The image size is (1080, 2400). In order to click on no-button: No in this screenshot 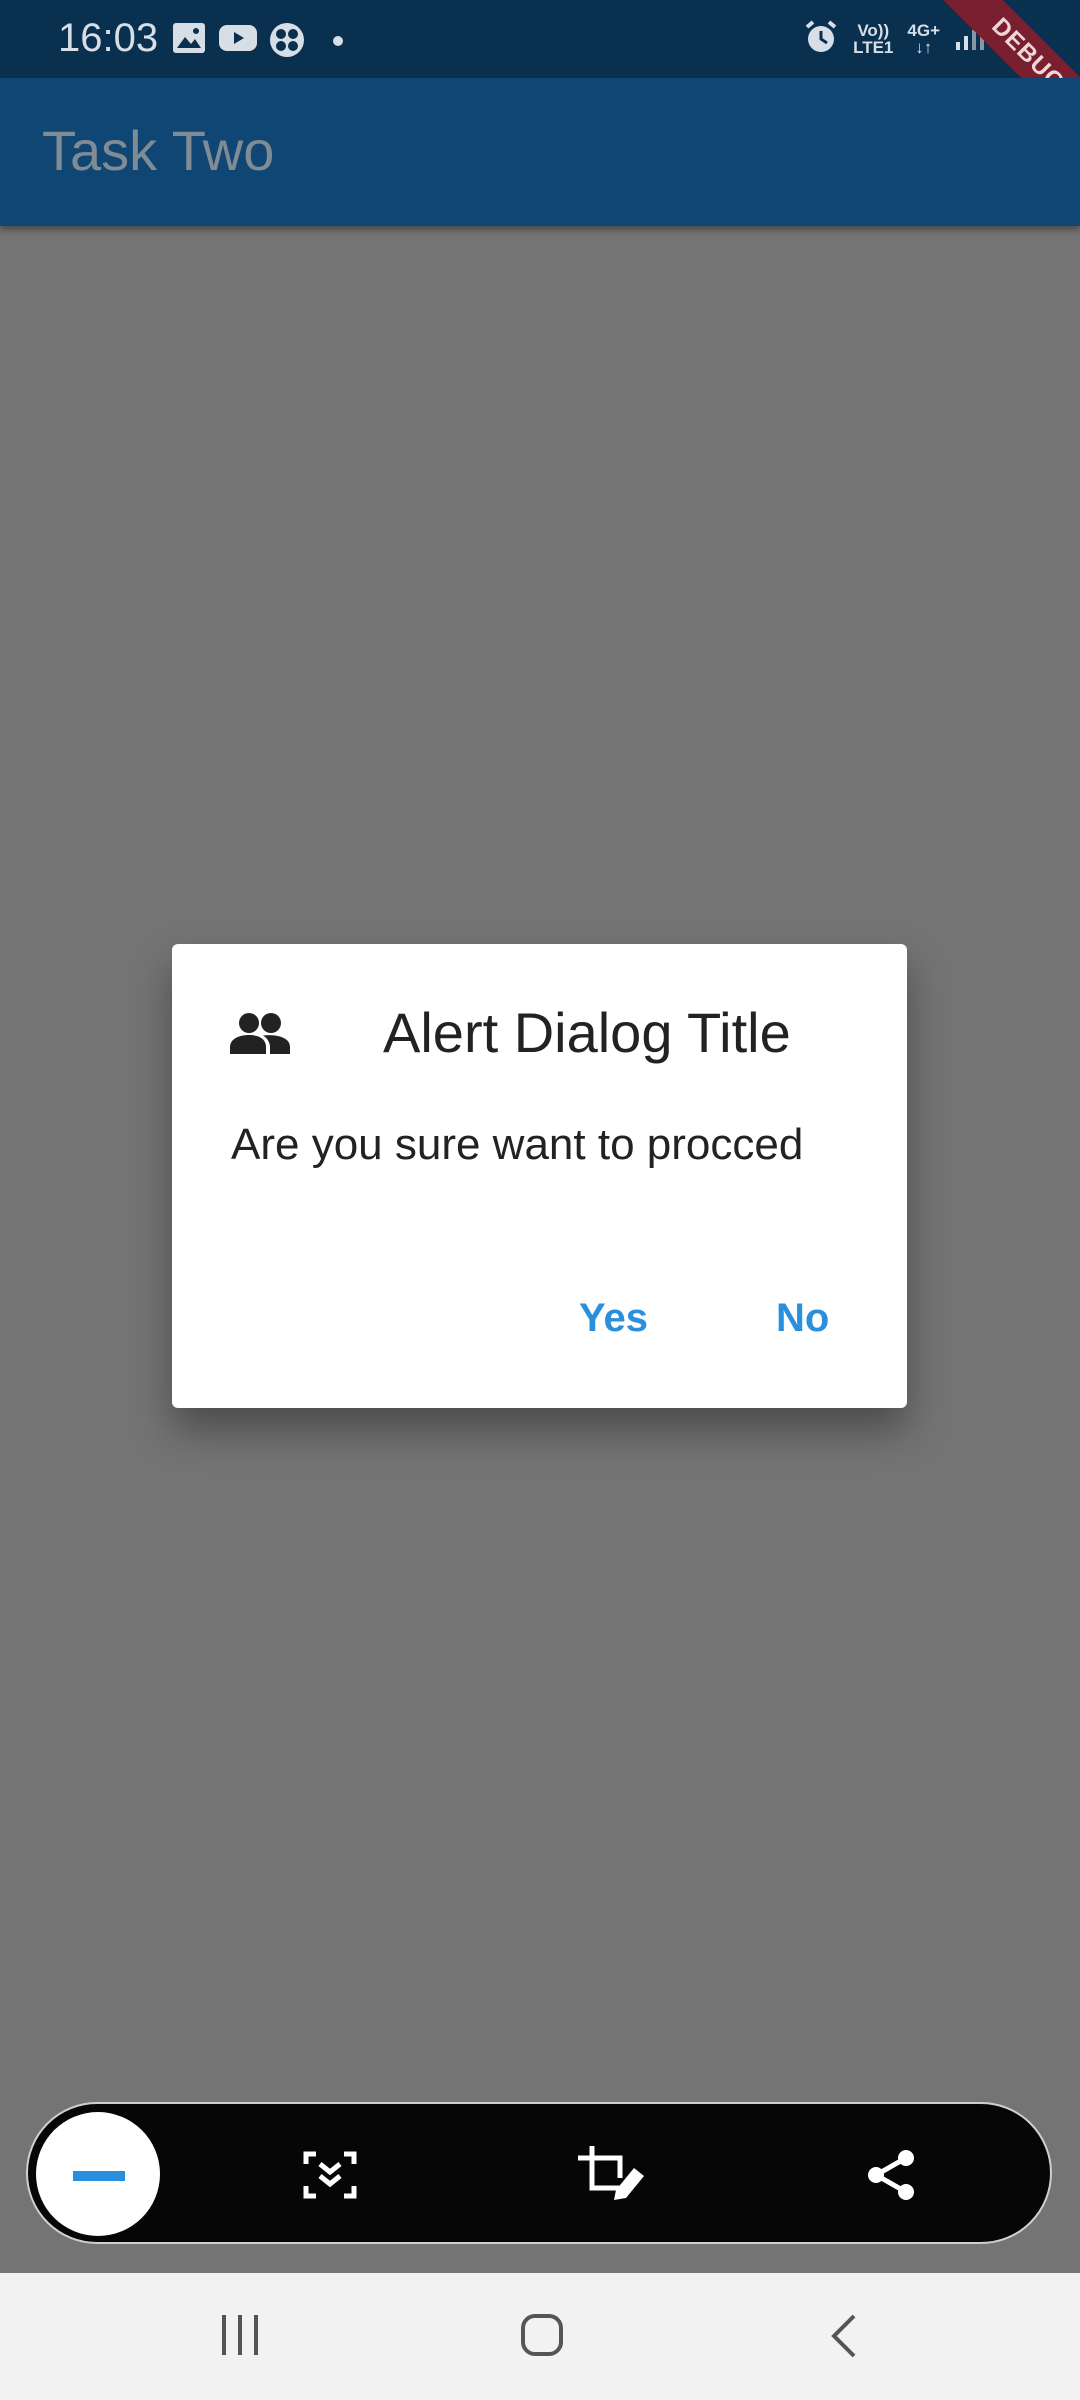, I will do `click(802, 1318)`.